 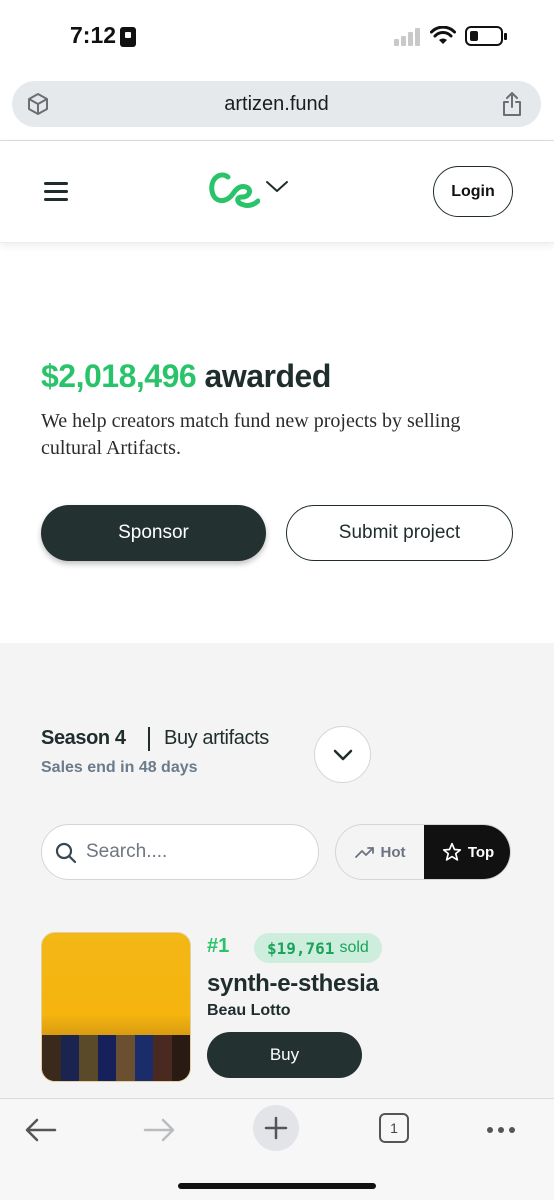 I want to click on artifact-title: synth-e-sthesia, so click(x=293, y=984).